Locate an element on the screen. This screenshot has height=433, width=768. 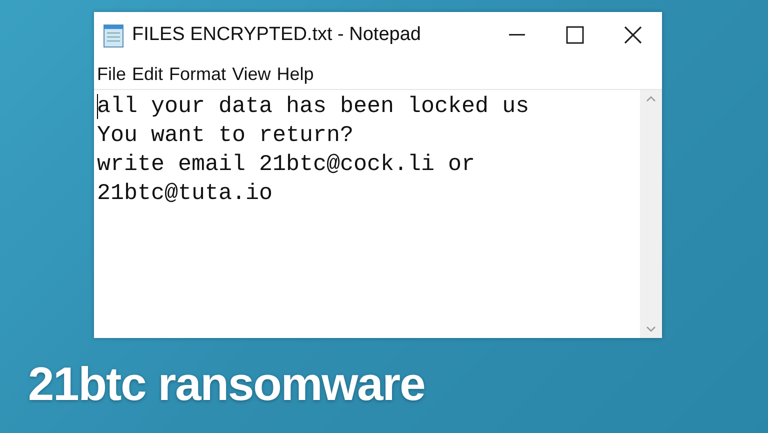
notepad-icon is located at coordinates (114, 35).